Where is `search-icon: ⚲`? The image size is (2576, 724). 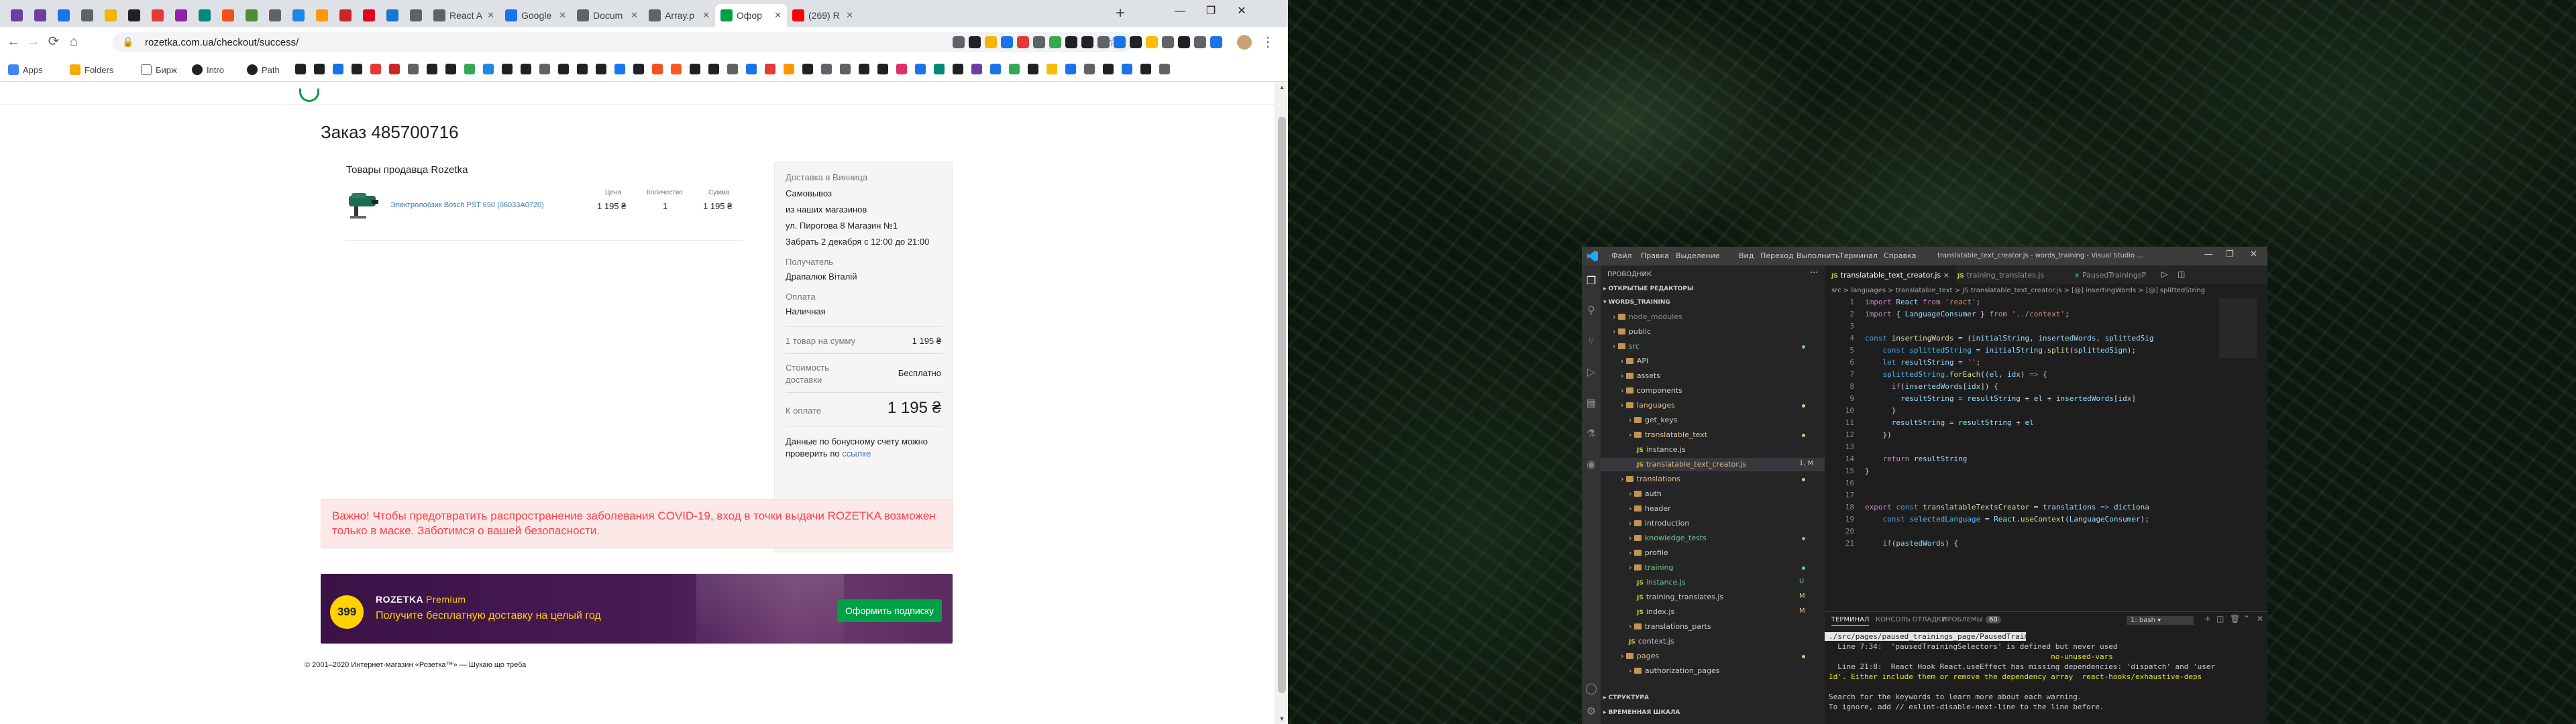 search-icon: ⚲ is located at coordinates (1591, 310).